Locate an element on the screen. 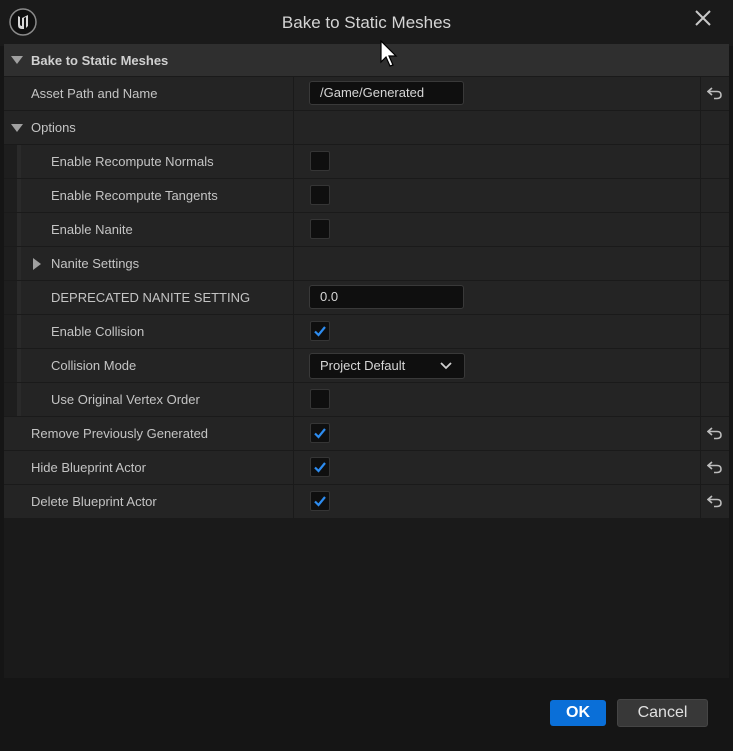 The image size is (733, 751). row-recompute-tangents: Enable Recompute Tangents is located at coordinates (366, 196).